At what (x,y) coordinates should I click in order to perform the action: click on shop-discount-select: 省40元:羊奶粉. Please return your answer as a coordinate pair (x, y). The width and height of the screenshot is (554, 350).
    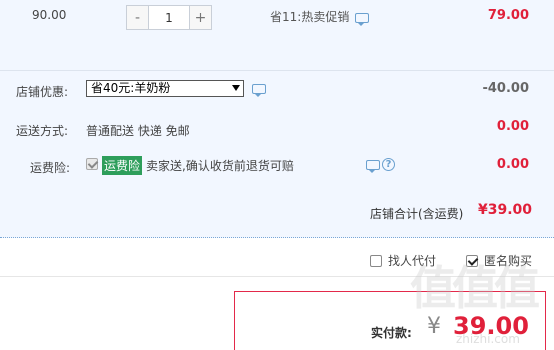
    Looking at the image, I should click on (165, 88).